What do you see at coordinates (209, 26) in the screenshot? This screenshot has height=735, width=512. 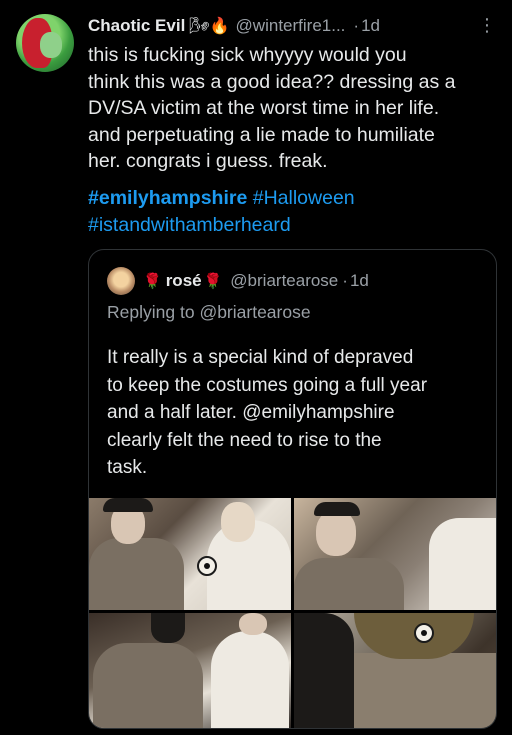 I see `author-emoji: 🌬🔥` at bounding box center [209, 26].